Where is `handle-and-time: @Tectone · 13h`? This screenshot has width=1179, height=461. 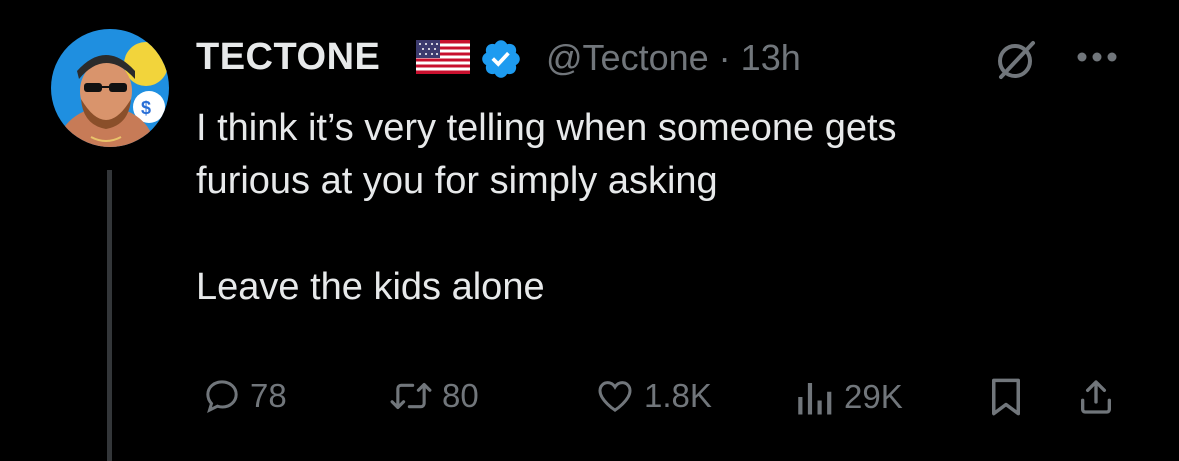 handle-and-time: @Tectone · 13h is located at coordinates (673, 58).